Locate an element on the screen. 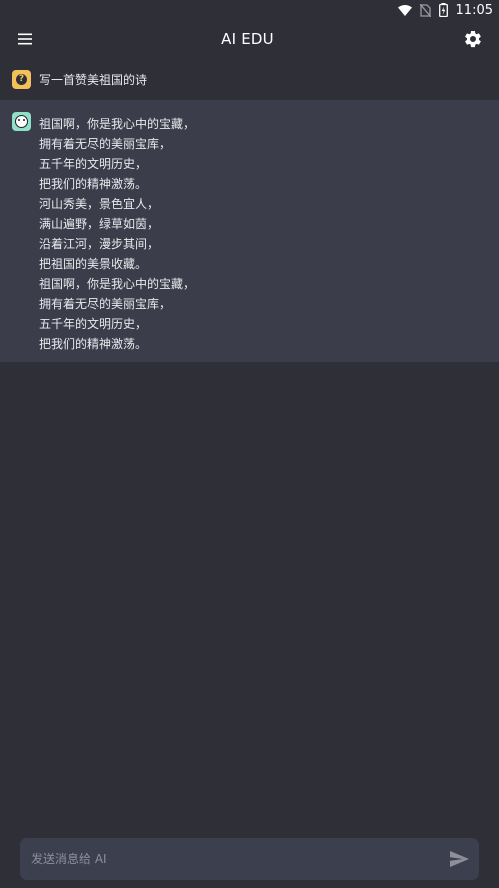 The height and width of the screenshot is (888, 499). status-bar: 11:05 is located at coordinates (249, 10).